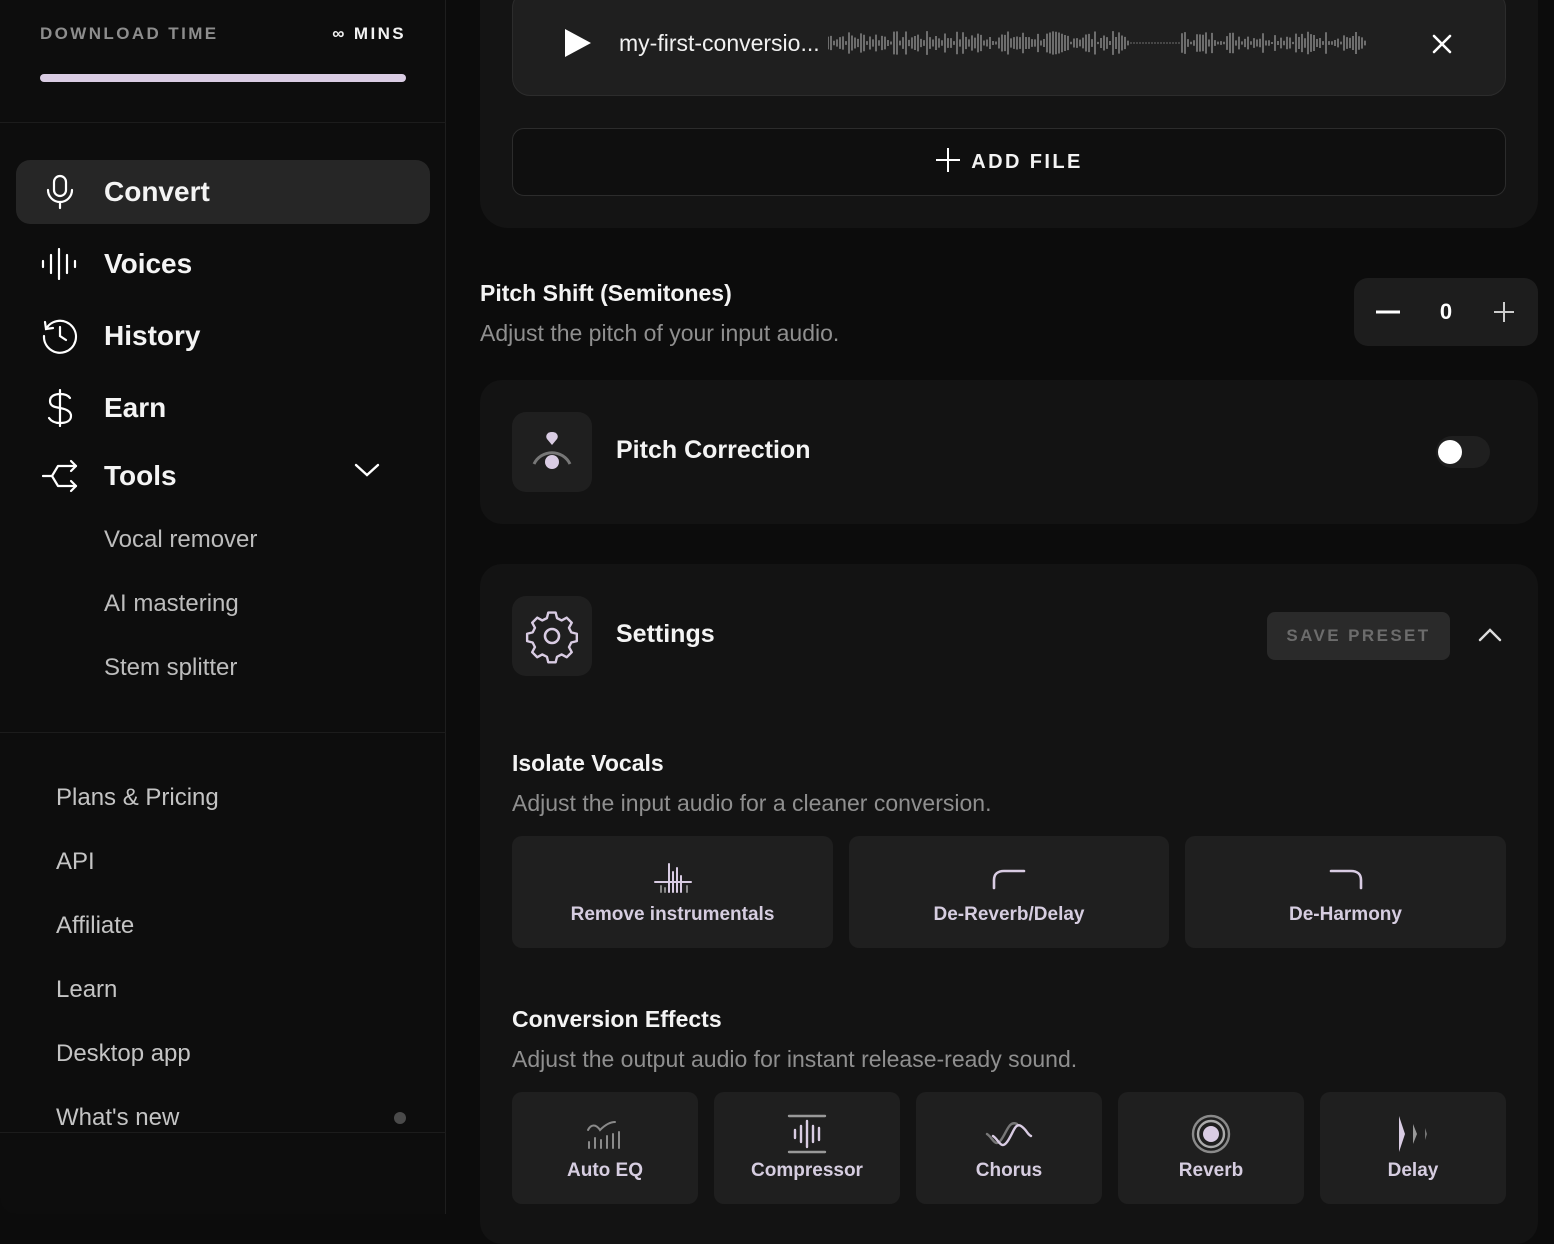 Image resolution: width=1554 pixels, height=1244 pixels. I want to click on pitch-shift-stepper: 0, so click(1446, 312).